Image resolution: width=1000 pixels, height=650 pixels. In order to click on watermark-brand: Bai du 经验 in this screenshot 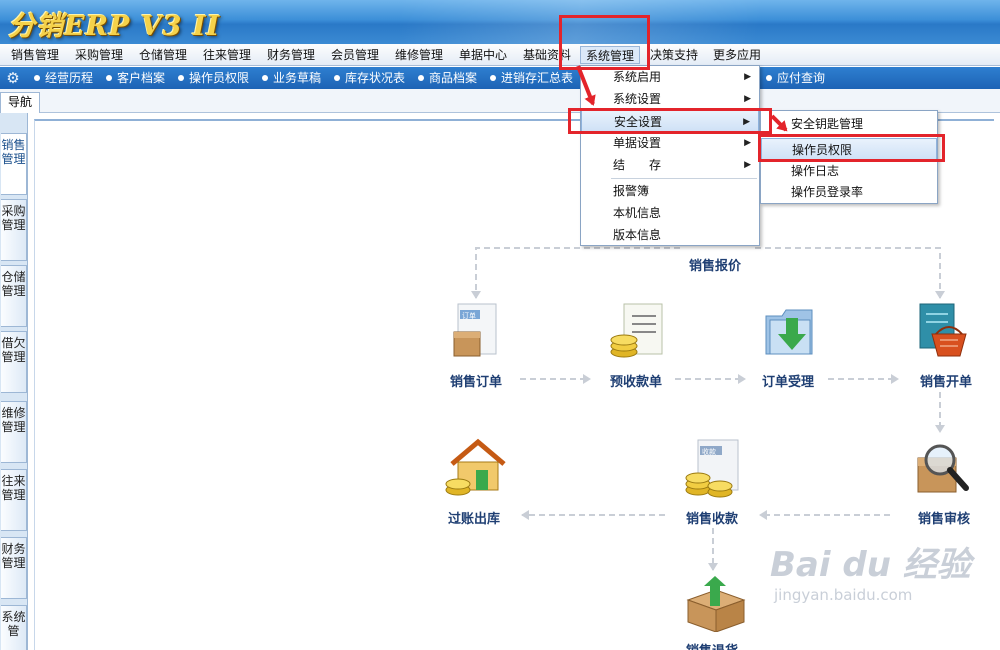, I will do `click(870, 565)`.